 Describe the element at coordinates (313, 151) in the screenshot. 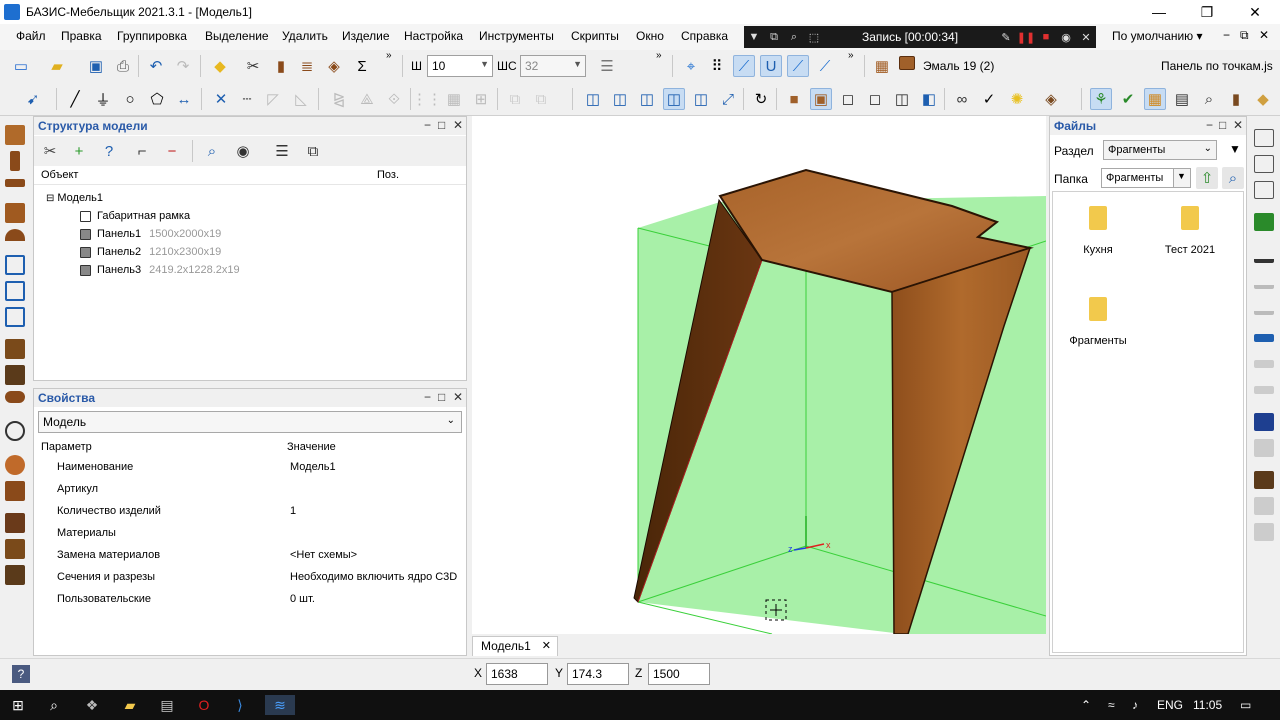

I see `group-icon: ⧉` at that location.